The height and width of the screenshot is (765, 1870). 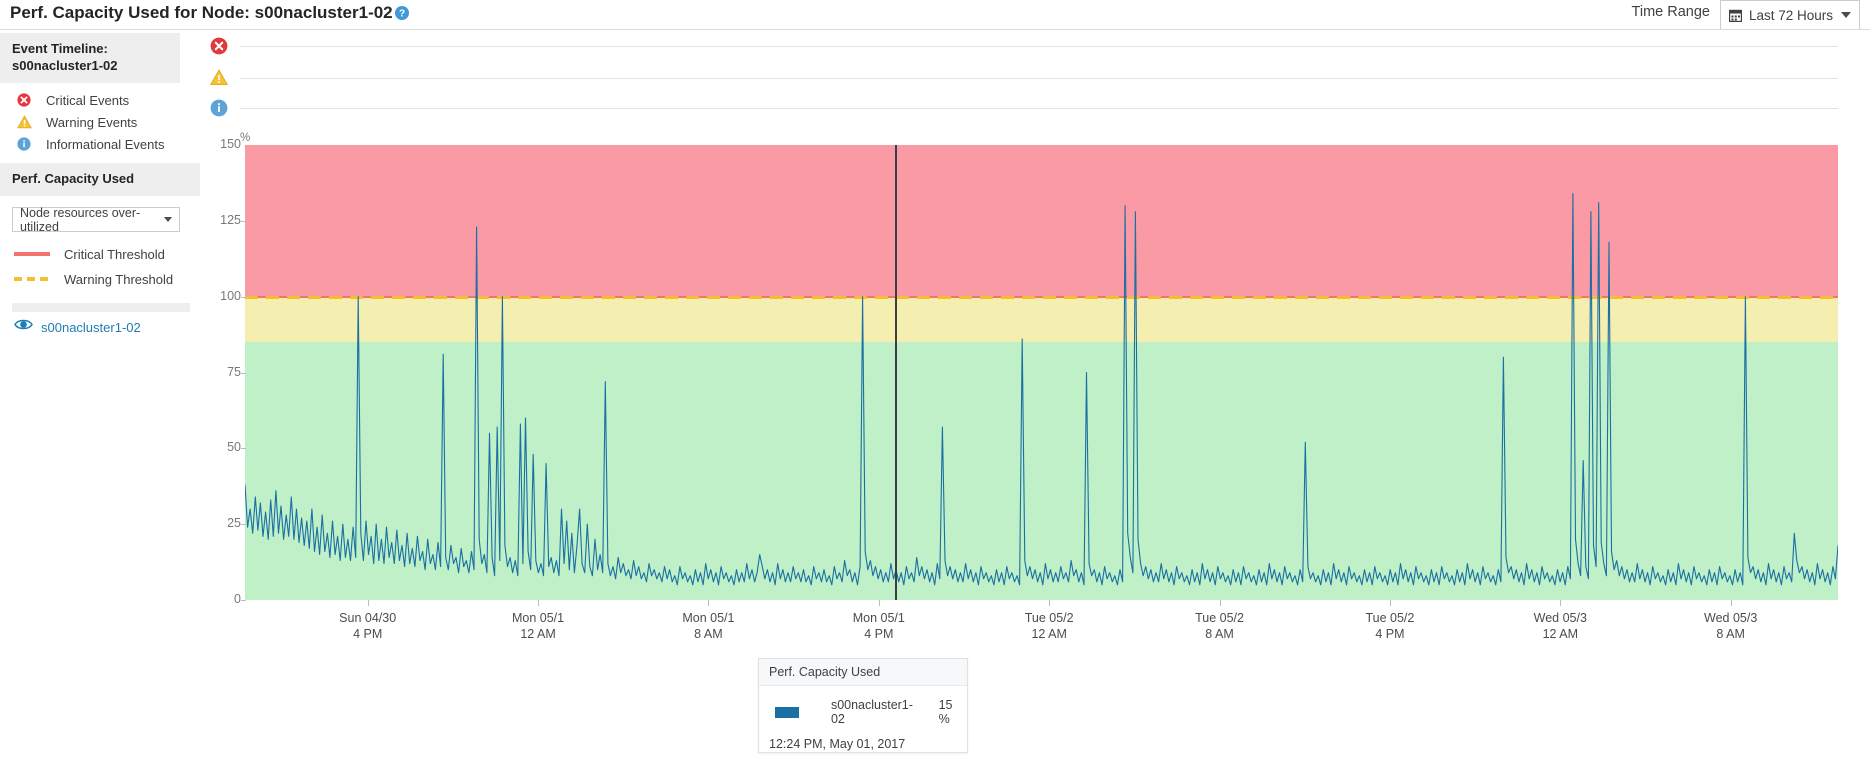 I want to click on time-range-value: Last 72 Hours, so click(x=1791, y=15).